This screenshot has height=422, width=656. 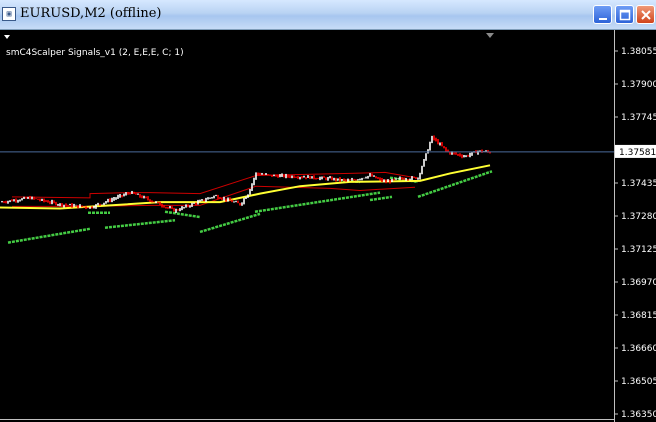 I want to click on envelope-upper, so click(x=213, y=185).